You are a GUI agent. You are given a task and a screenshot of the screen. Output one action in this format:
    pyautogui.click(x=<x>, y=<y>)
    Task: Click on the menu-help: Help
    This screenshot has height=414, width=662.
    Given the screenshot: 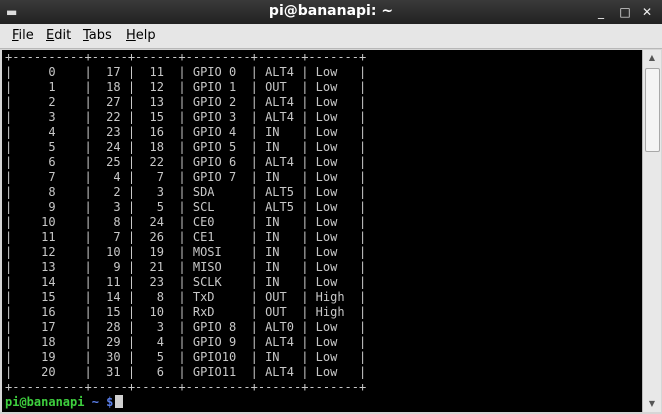 What is the action you would take?
    pyautogui.click(x=141, y=35)
    